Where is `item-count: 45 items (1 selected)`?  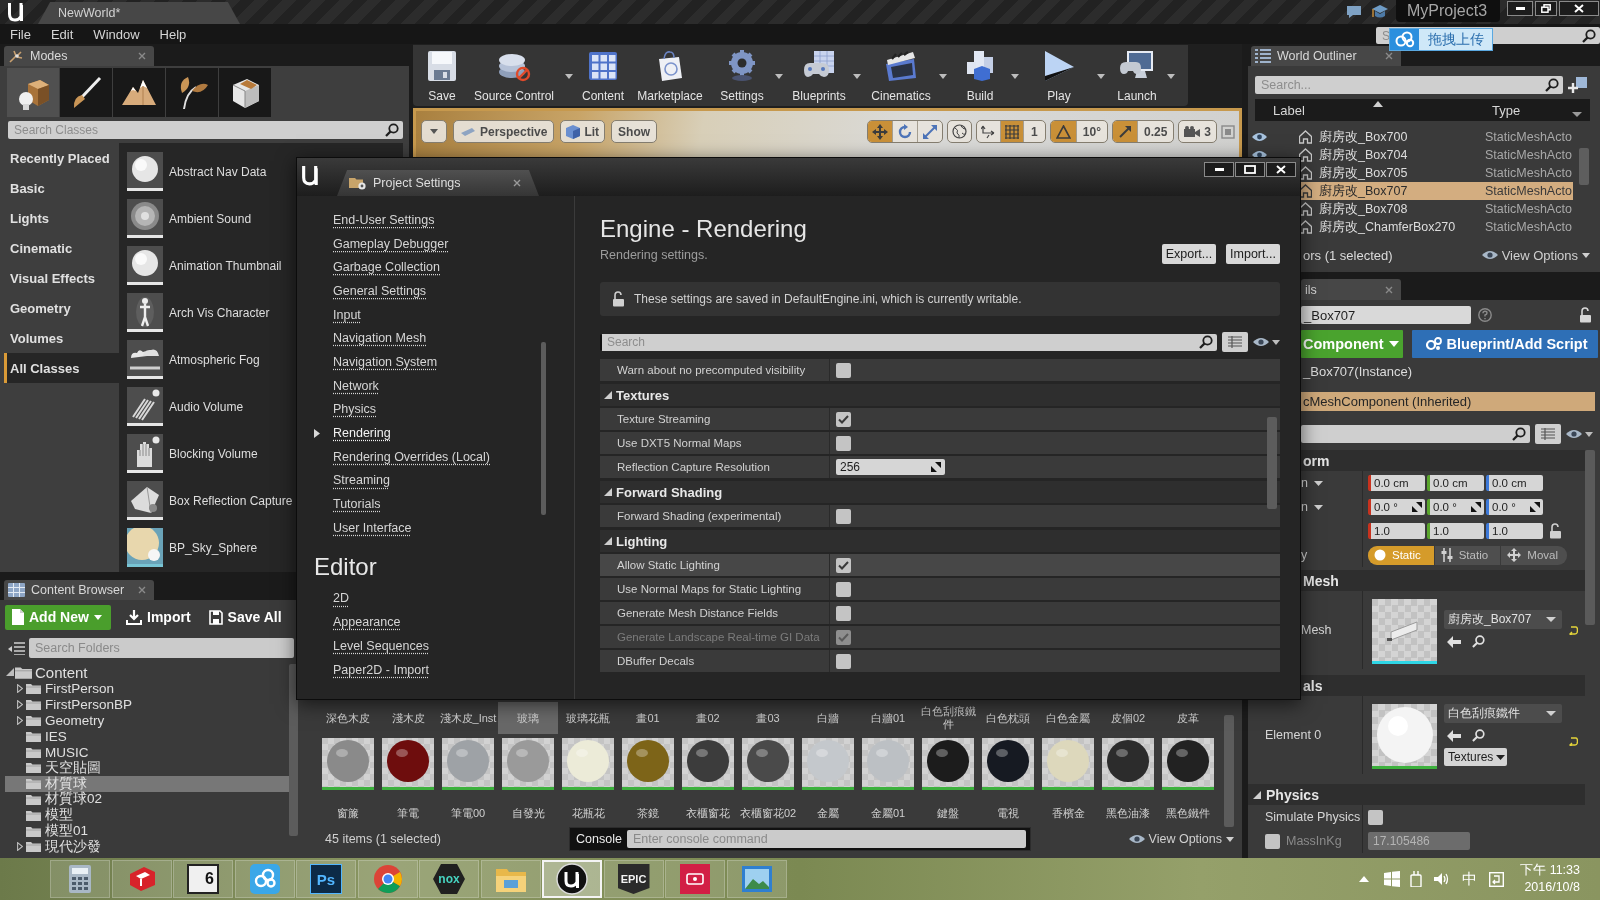
item-count: 45 items (1 selected) is located at coordinates (384, 839).